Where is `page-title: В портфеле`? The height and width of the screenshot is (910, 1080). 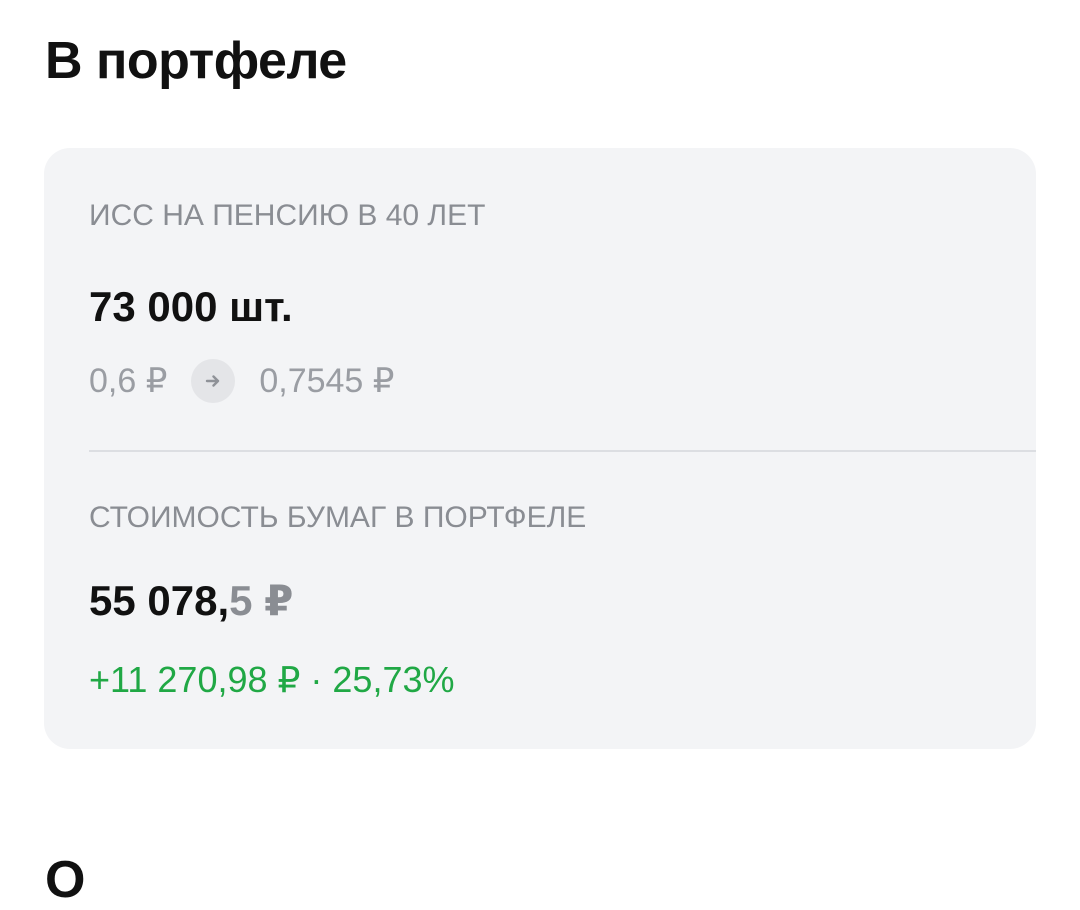
page-title: В портфеле is located at coordinates (196, 61).